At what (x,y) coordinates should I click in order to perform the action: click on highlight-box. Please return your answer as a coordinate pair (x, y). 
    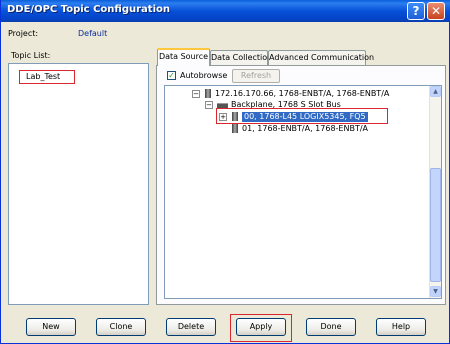
    Looking at the image, I should click on (302, 116).